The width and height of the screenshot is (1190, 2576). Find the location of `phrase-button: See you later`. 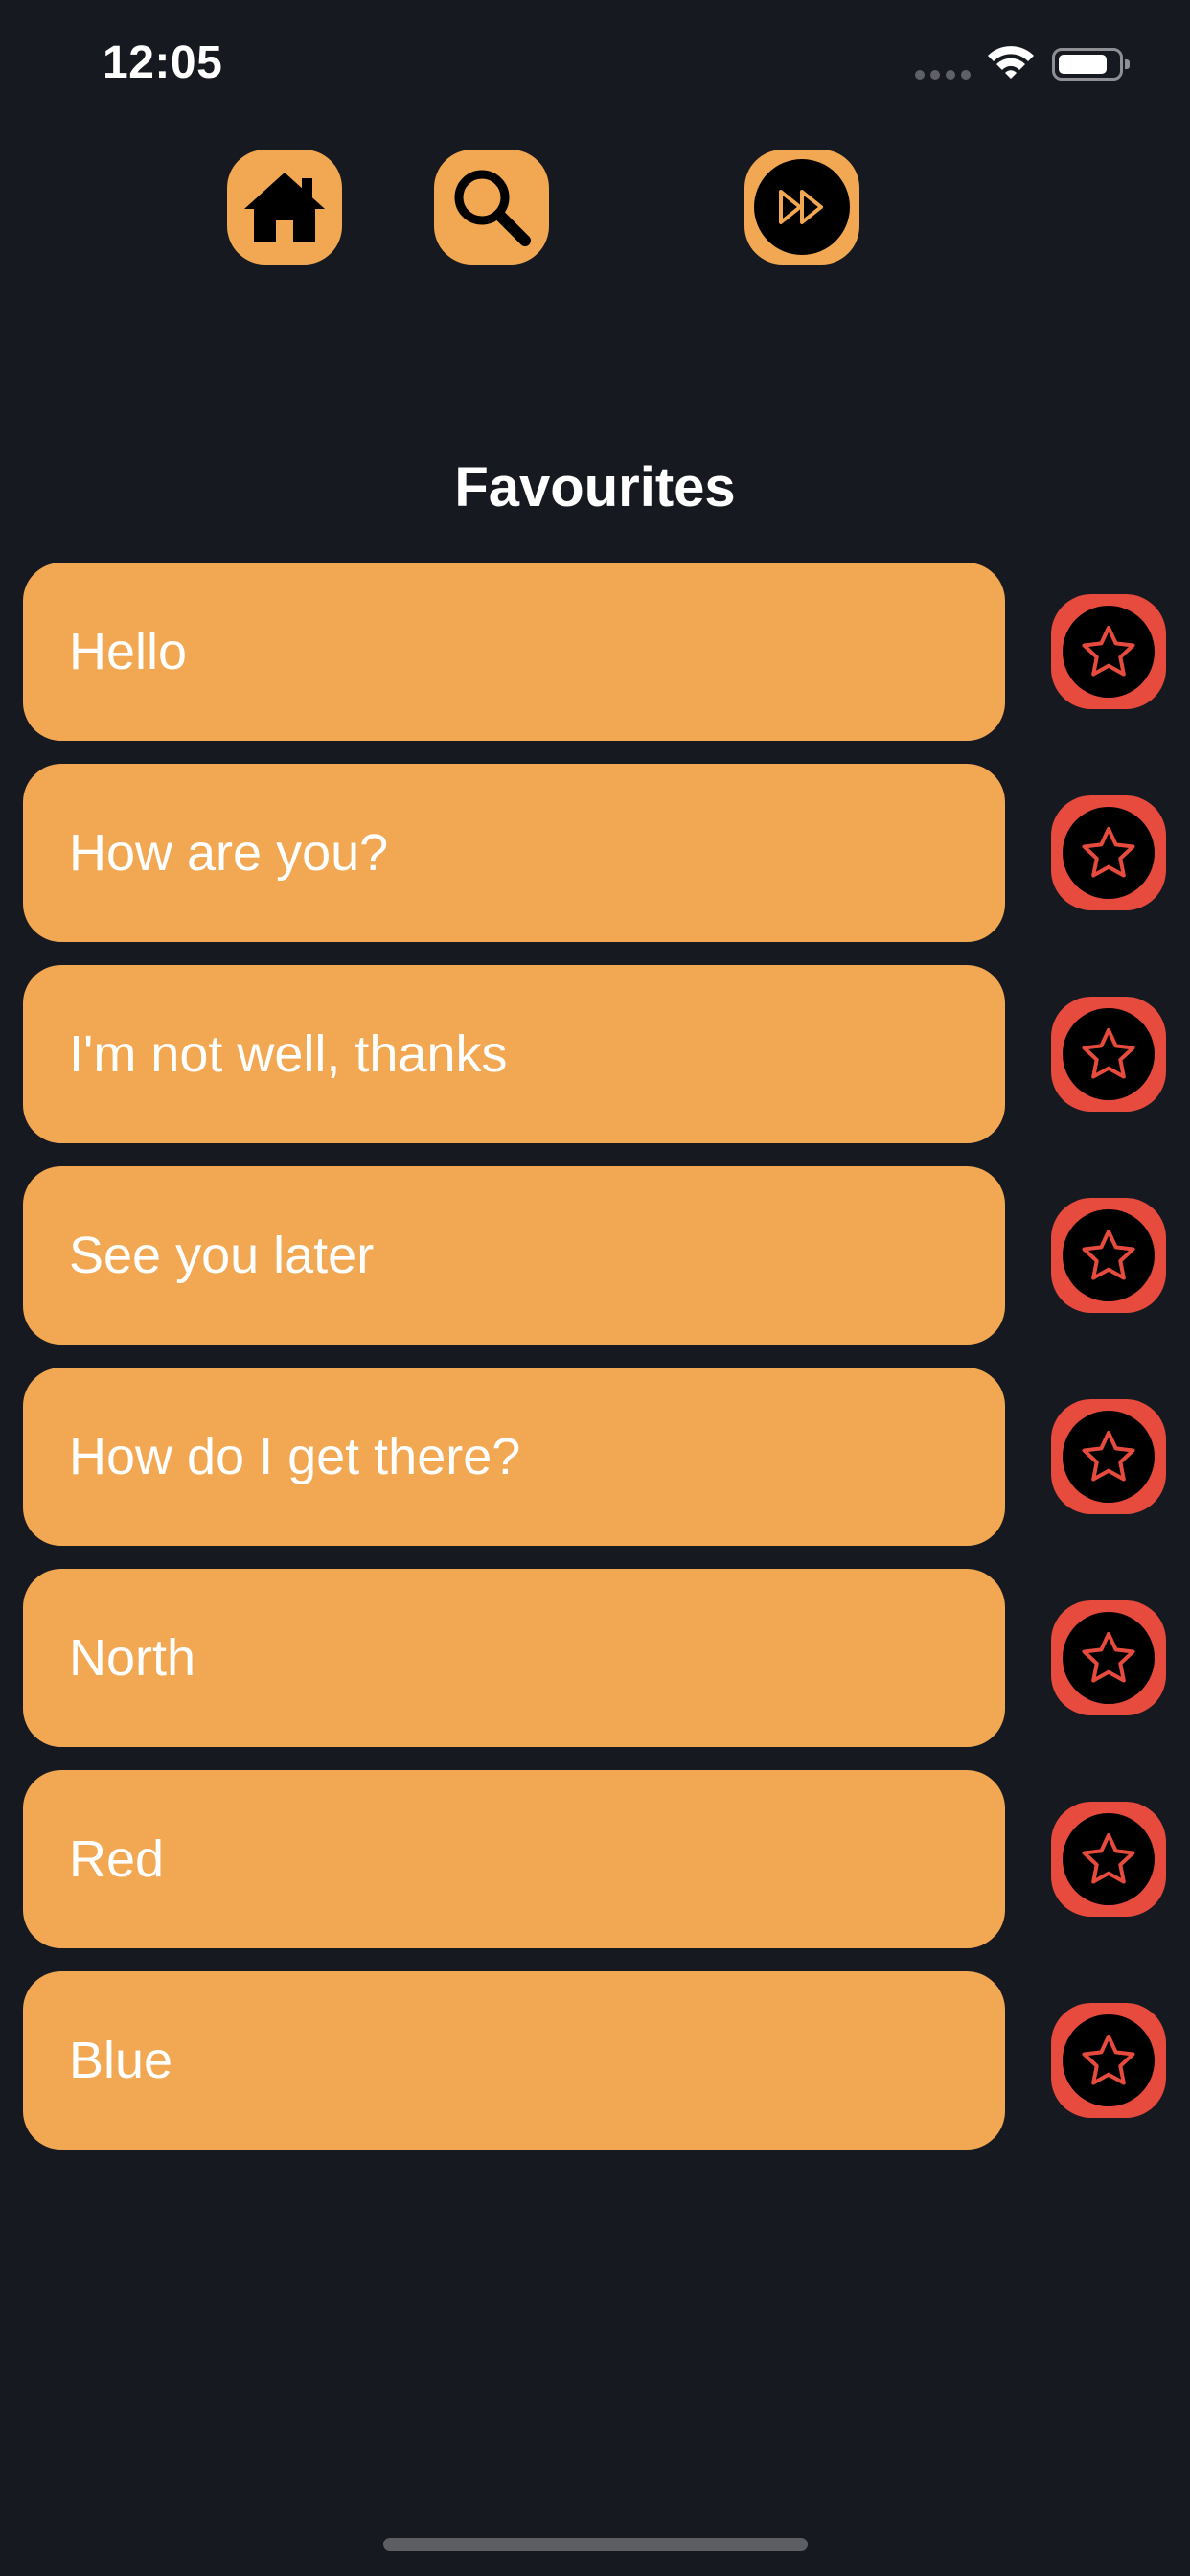

phrase-button: See you later is located at coordinates (514, 1255).